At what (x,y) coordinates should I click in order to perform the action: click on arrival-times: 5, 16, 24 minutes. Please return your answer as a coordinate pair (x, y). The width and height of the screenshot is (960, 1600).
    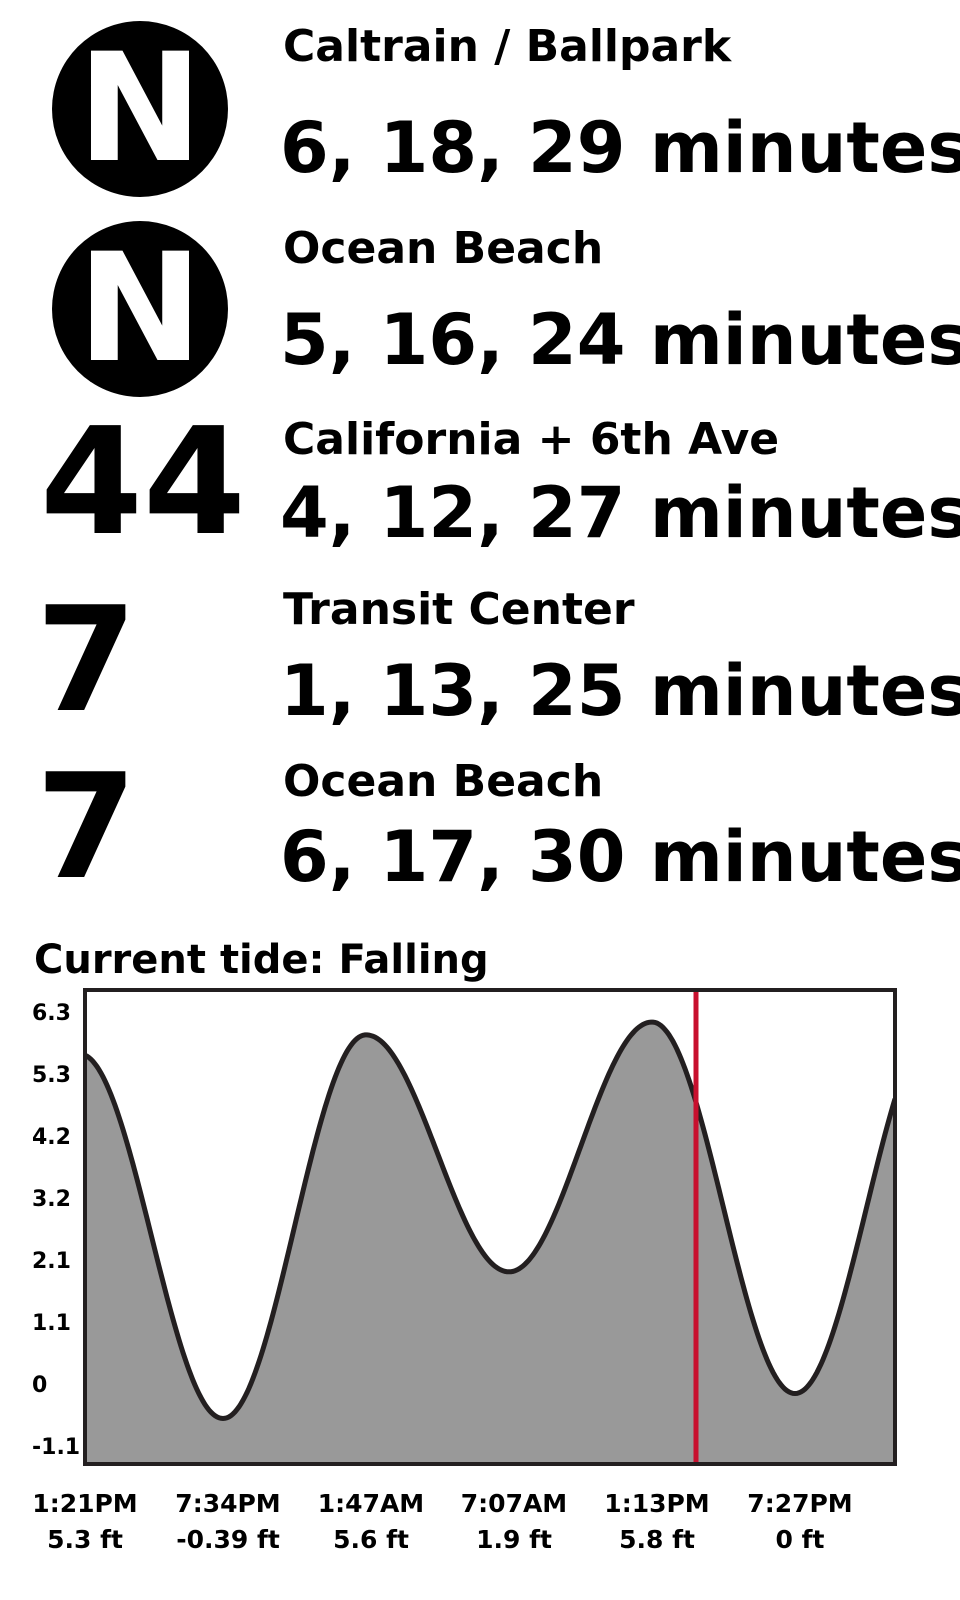
    Looking at the image, I should click on (620, 340).